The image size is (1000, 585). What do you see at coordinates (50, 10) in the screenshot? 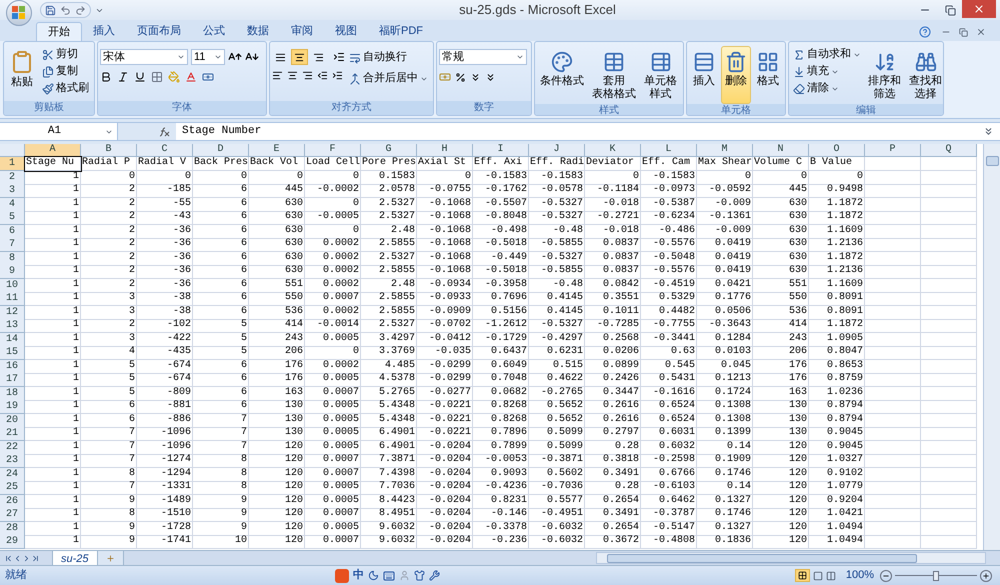
I see `save-icon` at bounding box center [50, 10].